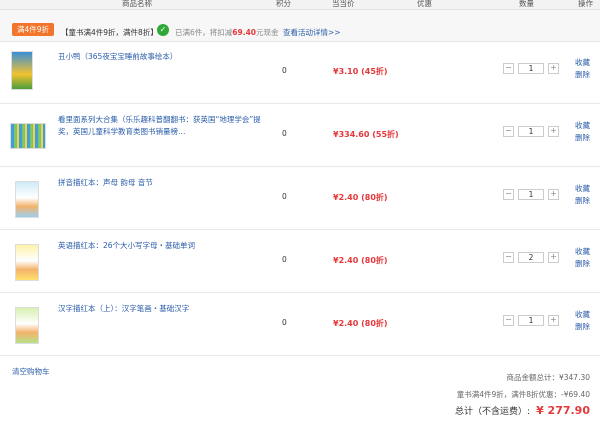  What do you see at coordinates (493, 412) in the screenshot?
I see `total-label: 总计（不含运费）:` at bounding box center [493, 412].